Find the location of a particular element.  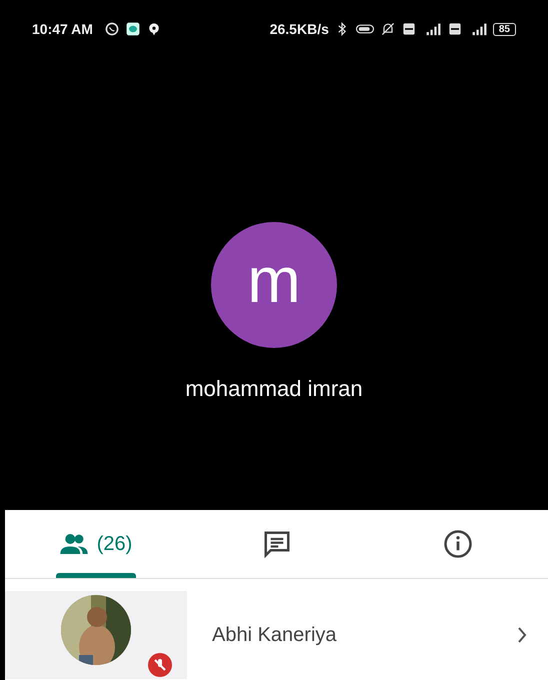

speaker-name: mohammad imran is located at coordinates (274, 389).